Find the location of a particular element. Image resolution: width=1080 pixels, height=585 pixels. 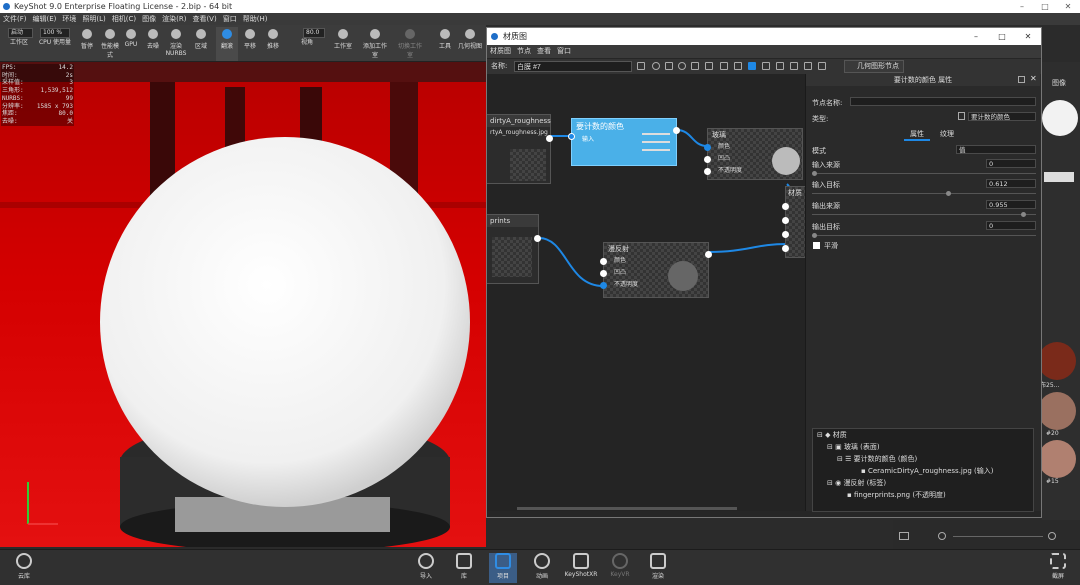

menu-camera: 相机(C) is located at coordinates (124, 19).